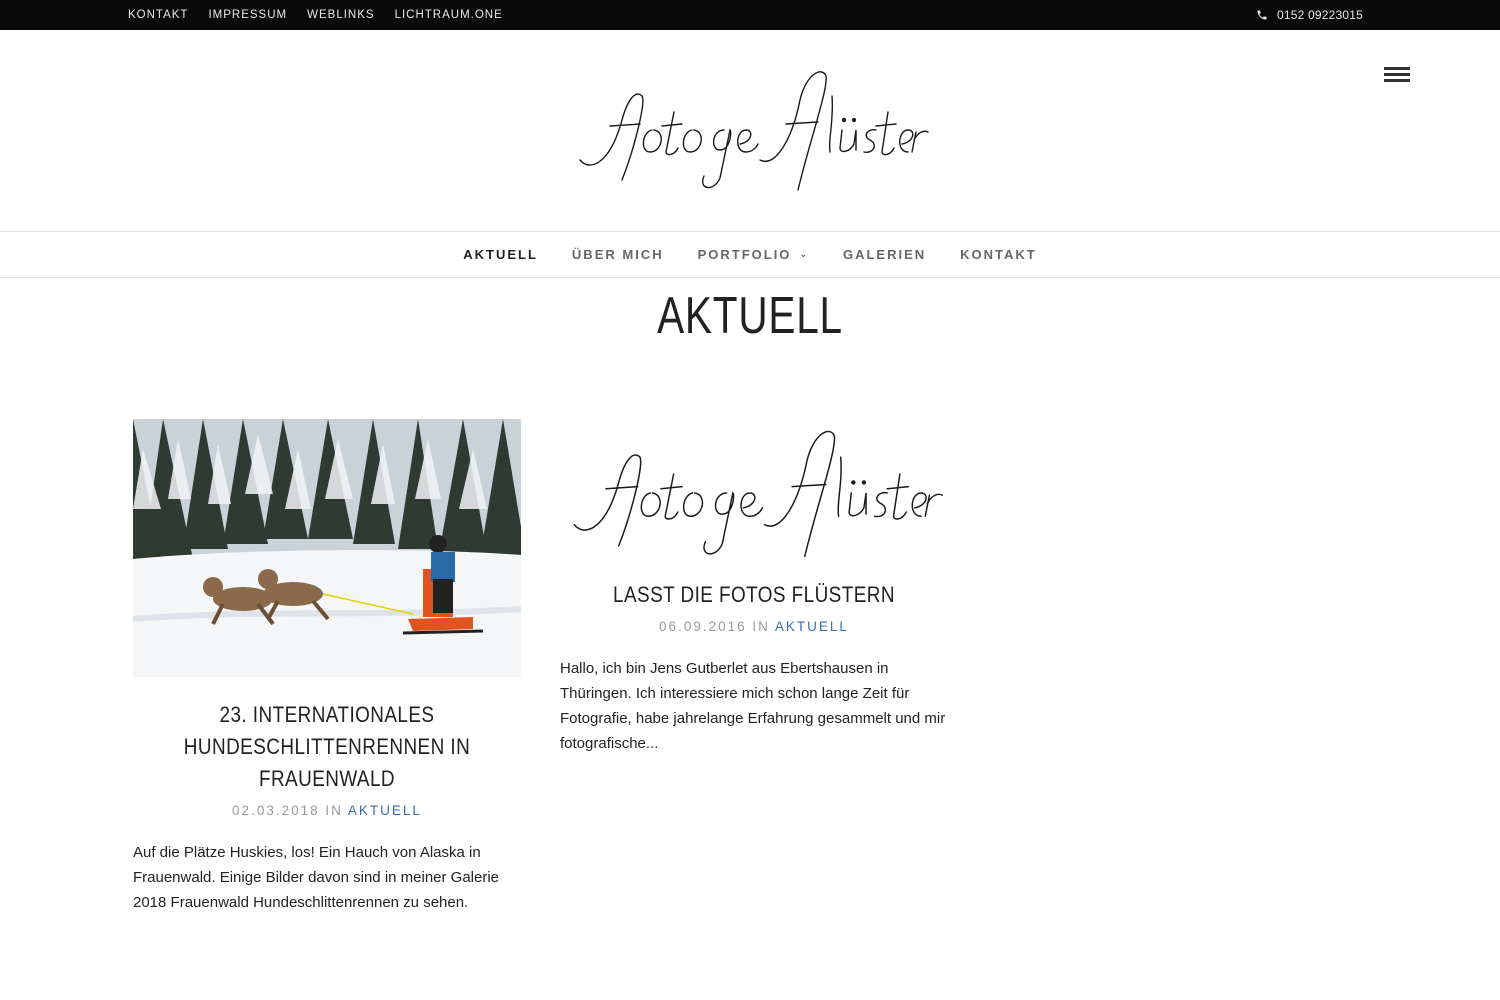  What do you see at coordinates (449, 15) in the screenshot?
I see `top-link-lichtraum: LICHTRAUM.ONE` at bounding box center [449, 15].